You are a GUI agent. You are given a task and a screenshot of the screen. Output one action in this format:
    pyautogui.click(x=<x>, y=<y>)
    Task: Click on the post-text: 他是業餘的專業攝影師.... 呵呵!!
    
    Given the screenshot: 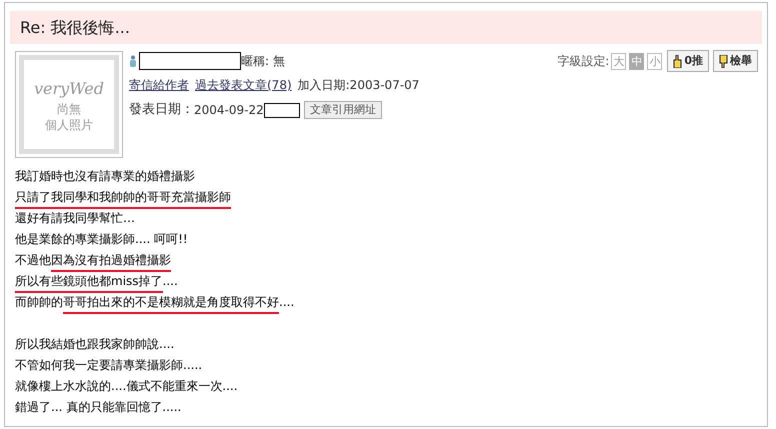 What is the action you would take?
    pyautogui.click(x=101, y=239)
    